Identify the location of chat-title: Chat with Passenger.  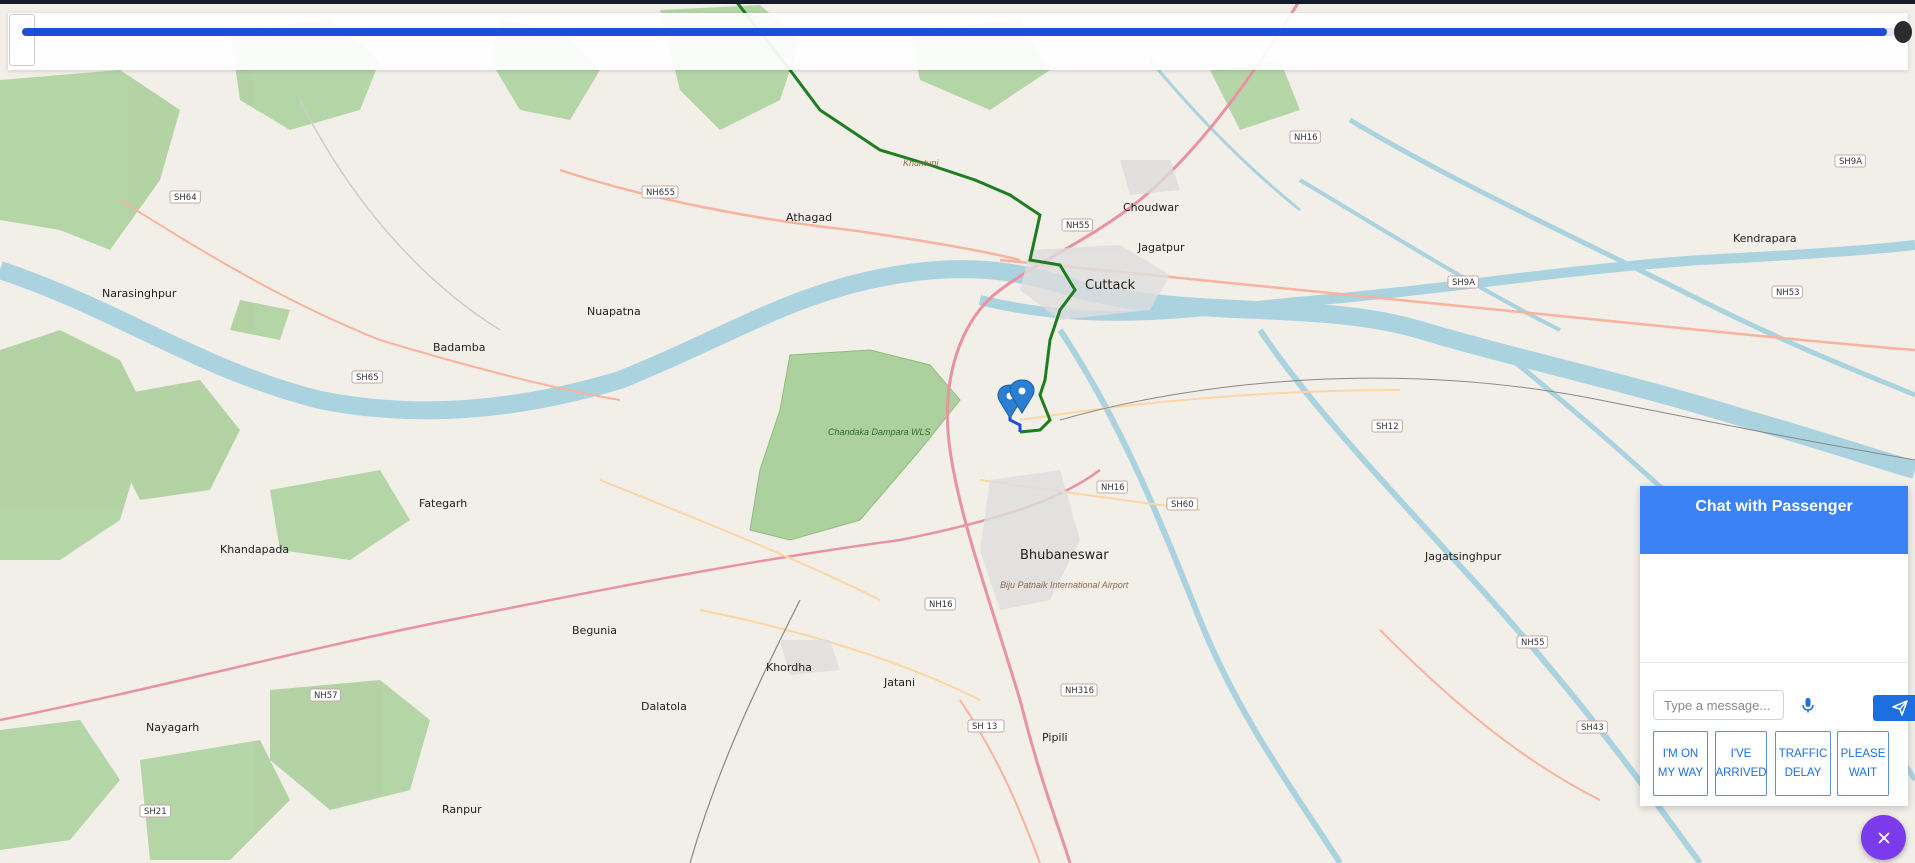
(1774, 506).